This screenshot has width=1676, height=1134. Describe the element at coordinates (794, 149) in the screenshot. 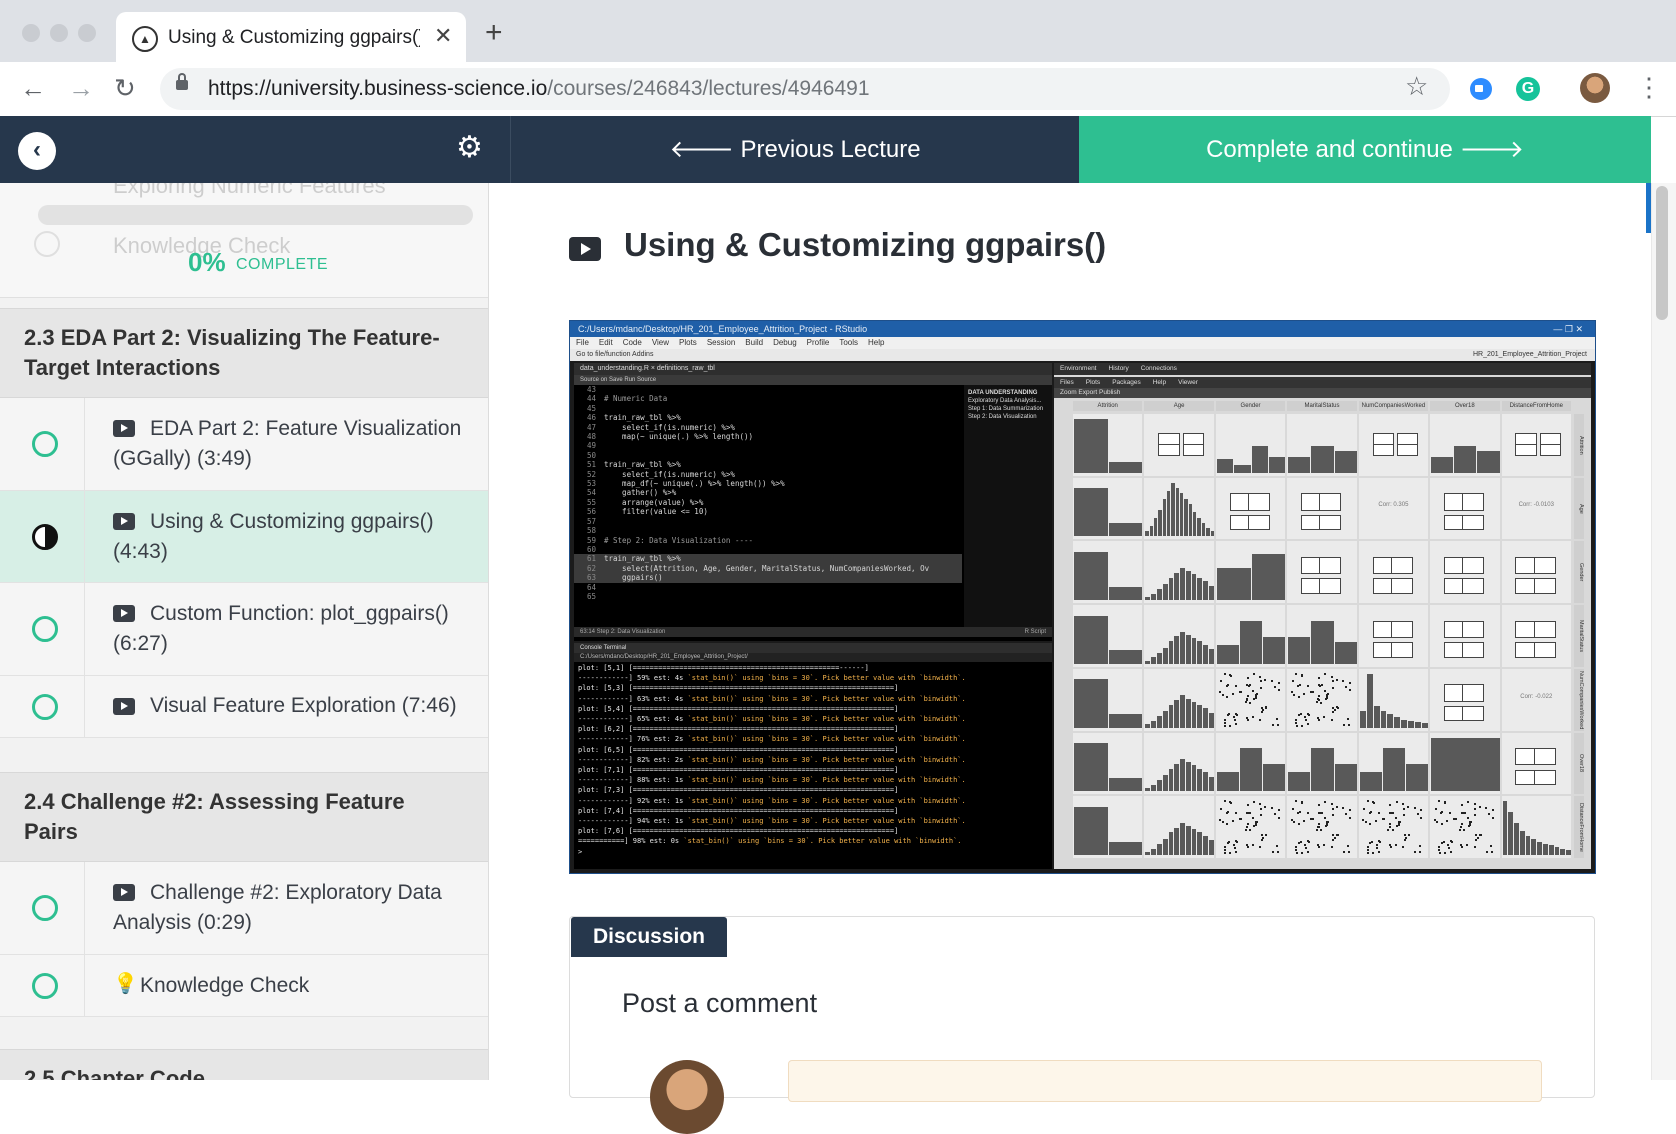

I see `previous-lecture-button: 🡐 Previous Lecture` at that location.